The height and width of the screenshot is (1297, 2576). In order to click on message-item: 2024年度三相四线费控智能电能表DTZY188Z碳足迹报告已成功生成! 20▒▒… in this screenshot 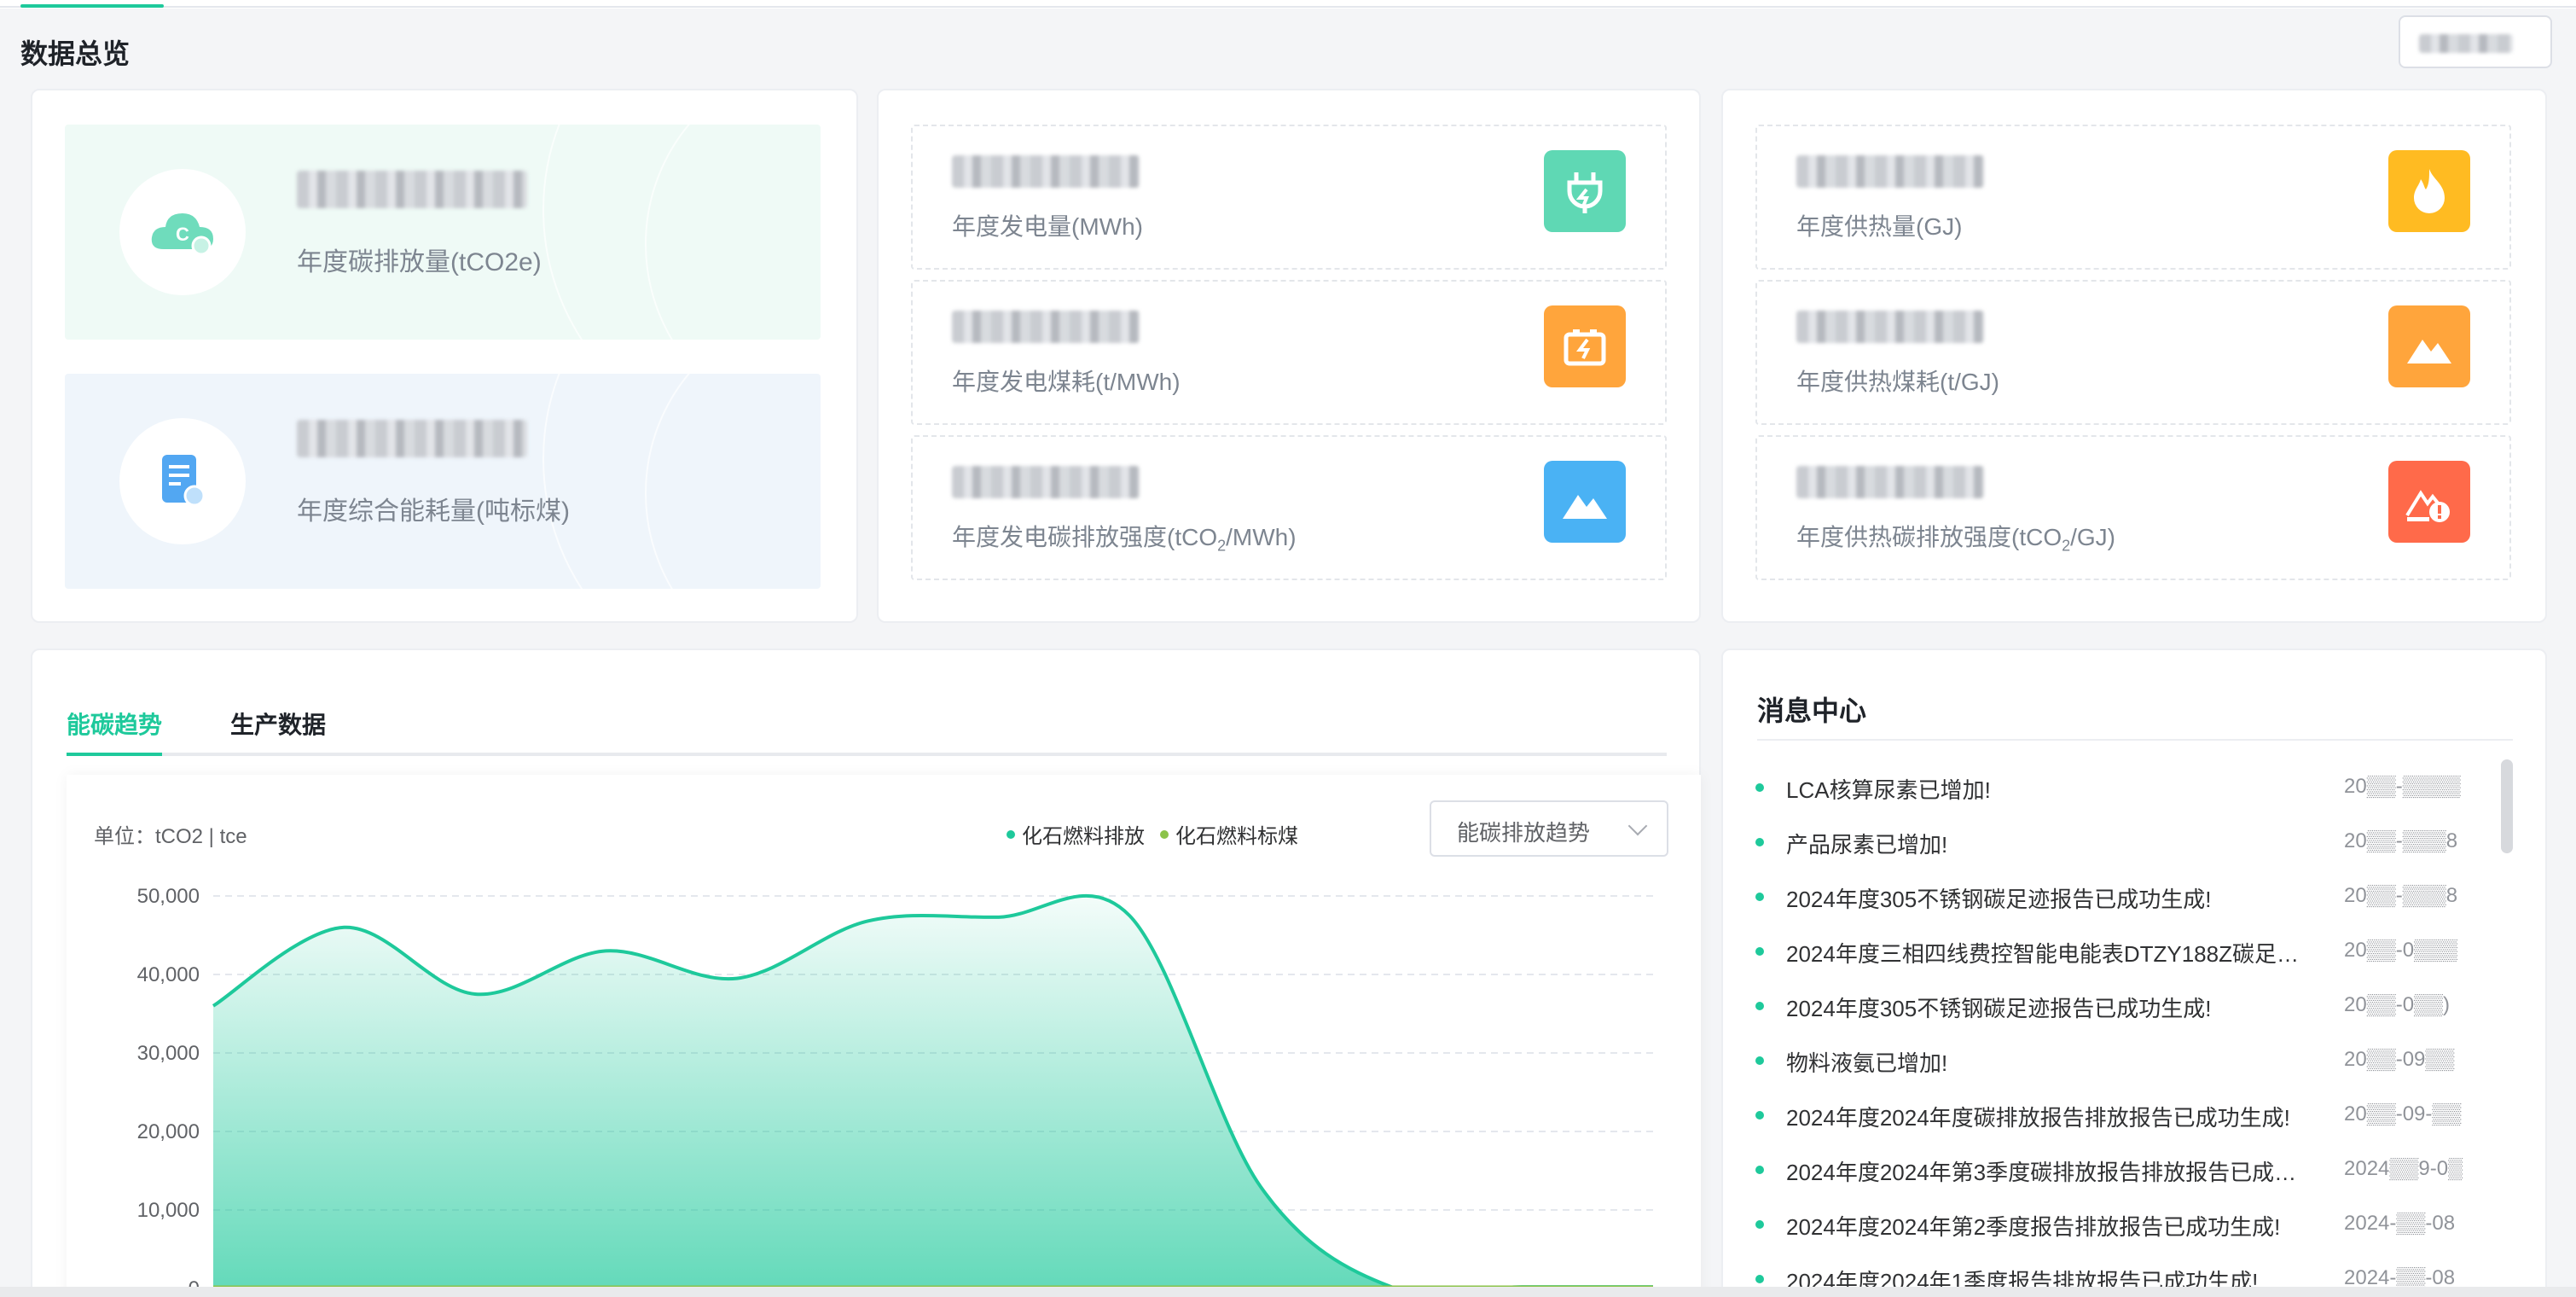, I will do `click(2122, 952)`.